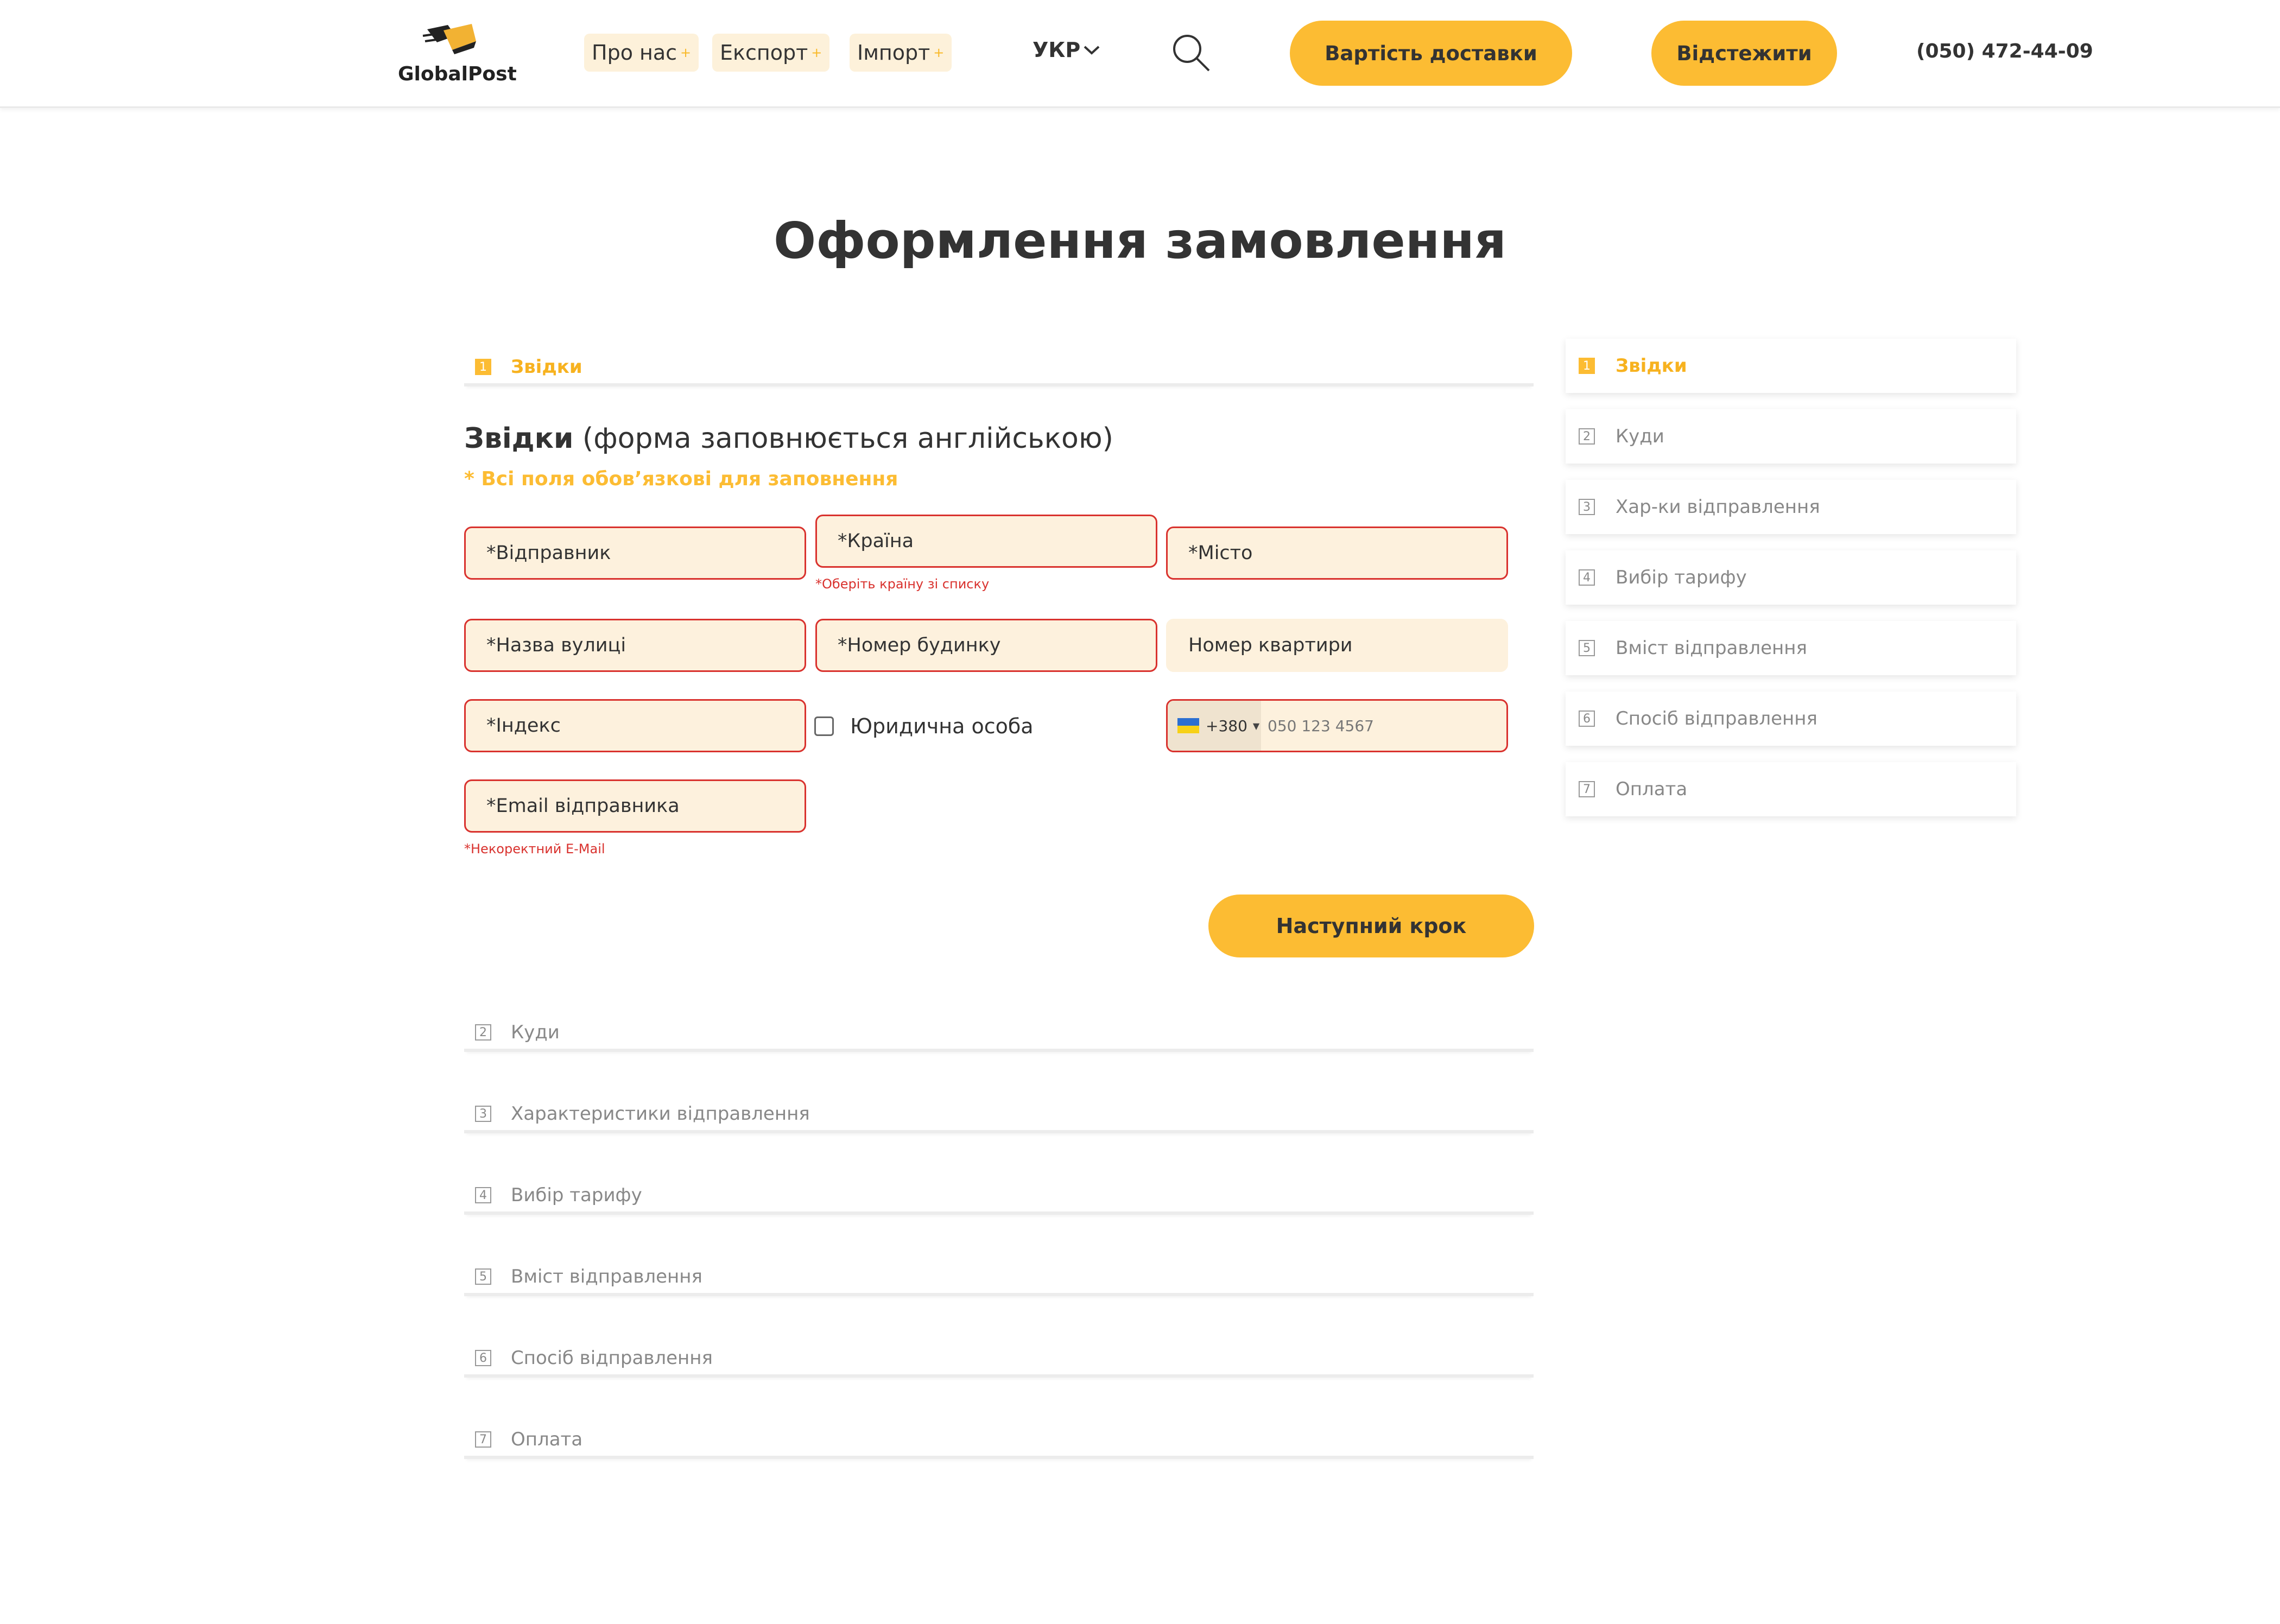  Describe the element at coordinates (576, 1195) in the screenshot. I see `step-label: Вибір тарифу` at that location.